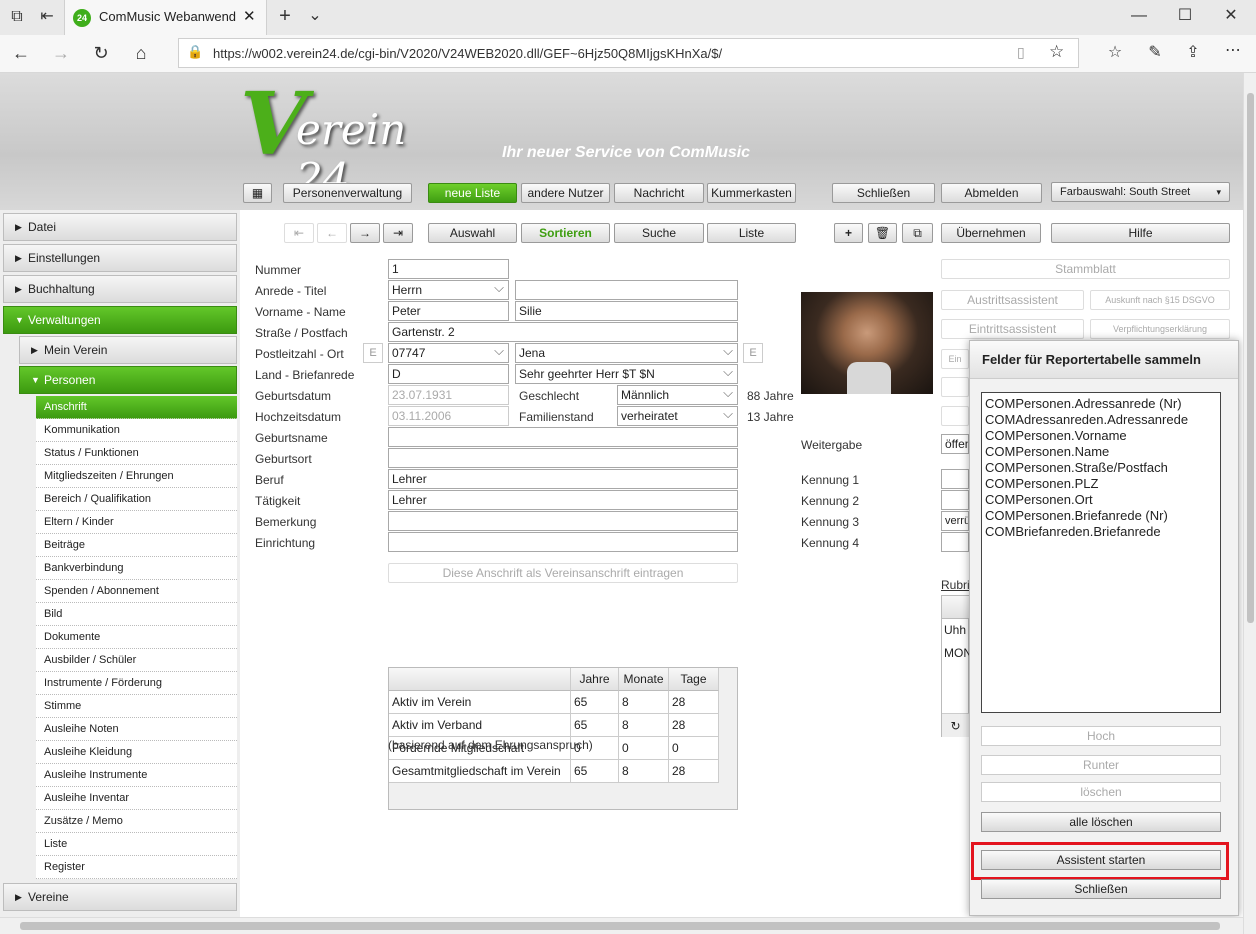 This screenshot has width=1256, height=934. What do you see at coordinates (1101, 860) in the screenshot?
I see `assistent-starten-button: Assistent starten` at bounding box center [1101, 860].